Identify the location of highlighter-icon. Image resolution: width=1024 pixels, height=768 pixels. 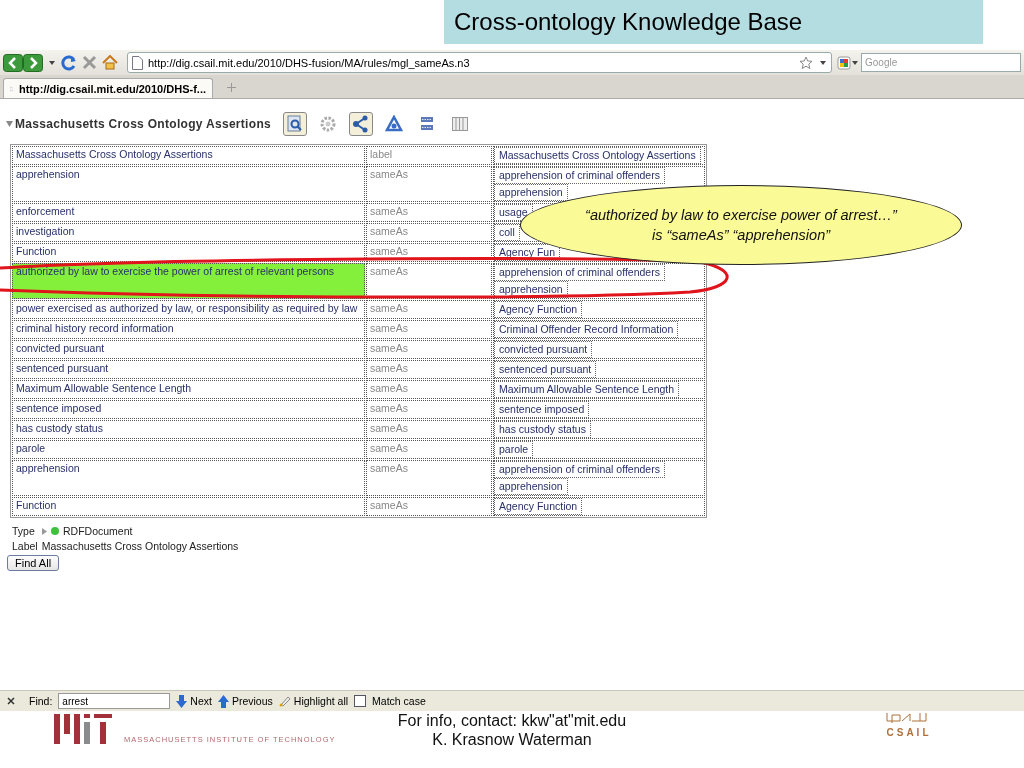
(284, 701).